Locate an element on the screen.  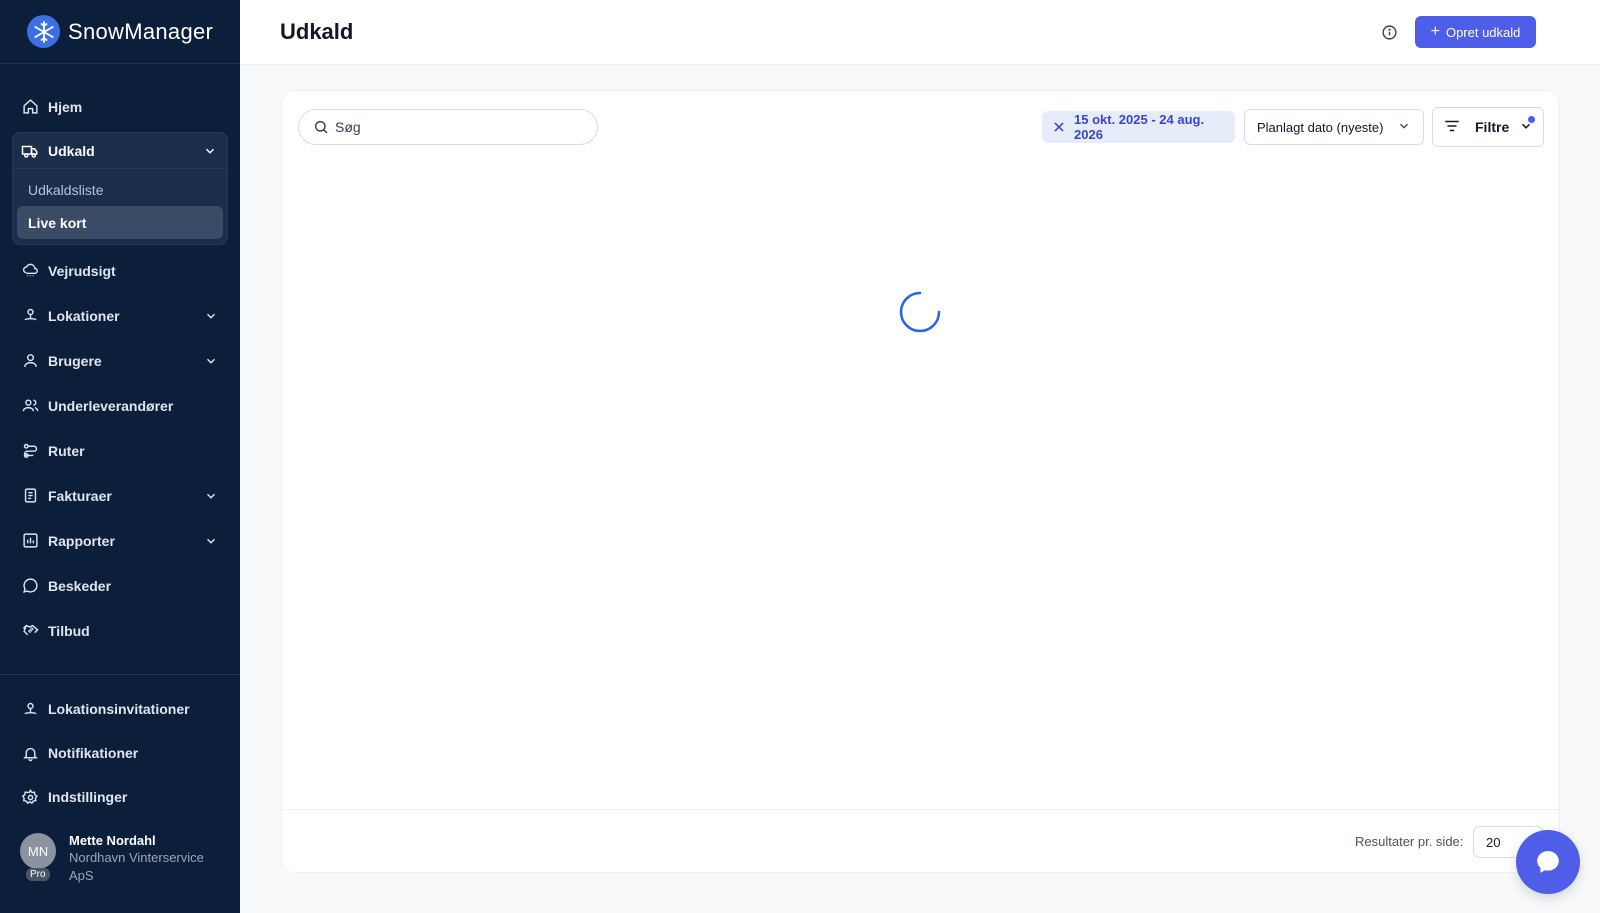
results-per-page-value: 20 is located at coordinates (1493, 842).